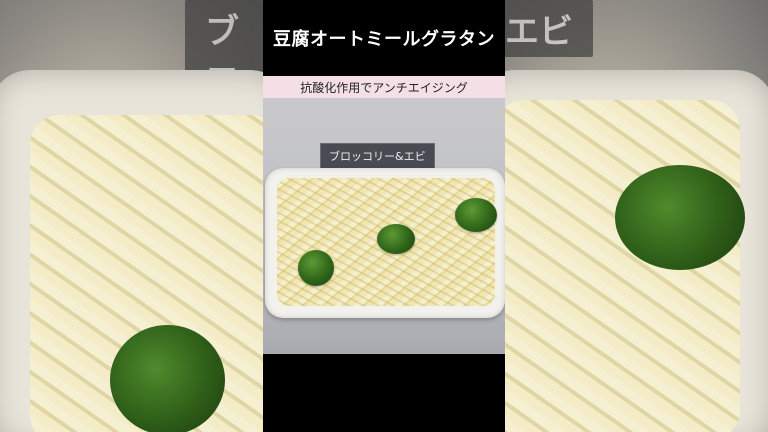 This screenshot has width=768, height=432. I want to click on title-bar: 豆腐オートミールグラタン, so click(384, 38).